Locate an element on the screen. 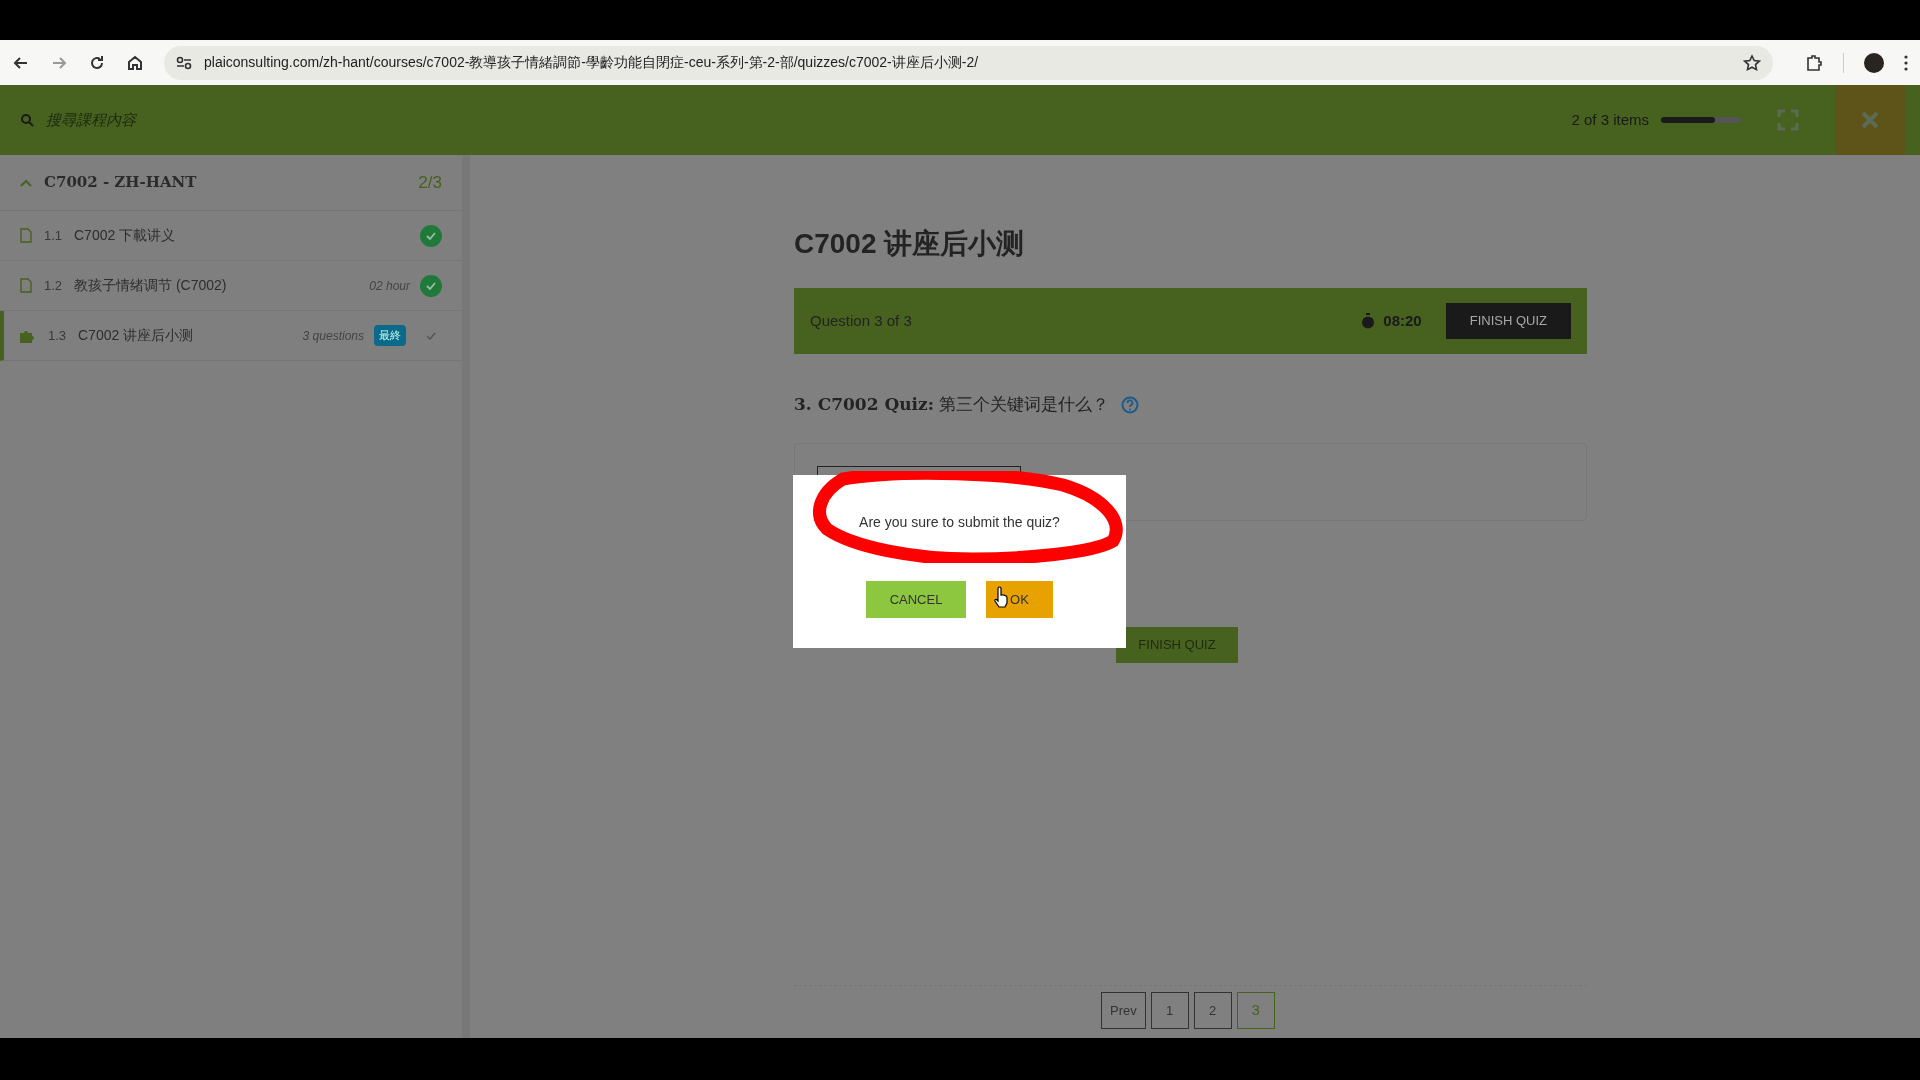 This screenshot has width=1920, height=1080. extensions-icon is located at coordinates (1814, 62).